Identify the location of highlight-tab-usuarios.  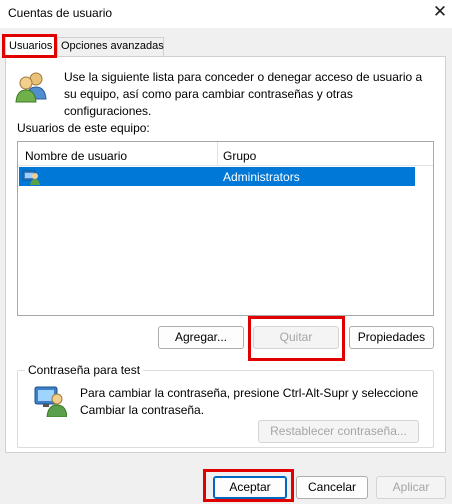
(29, 46).